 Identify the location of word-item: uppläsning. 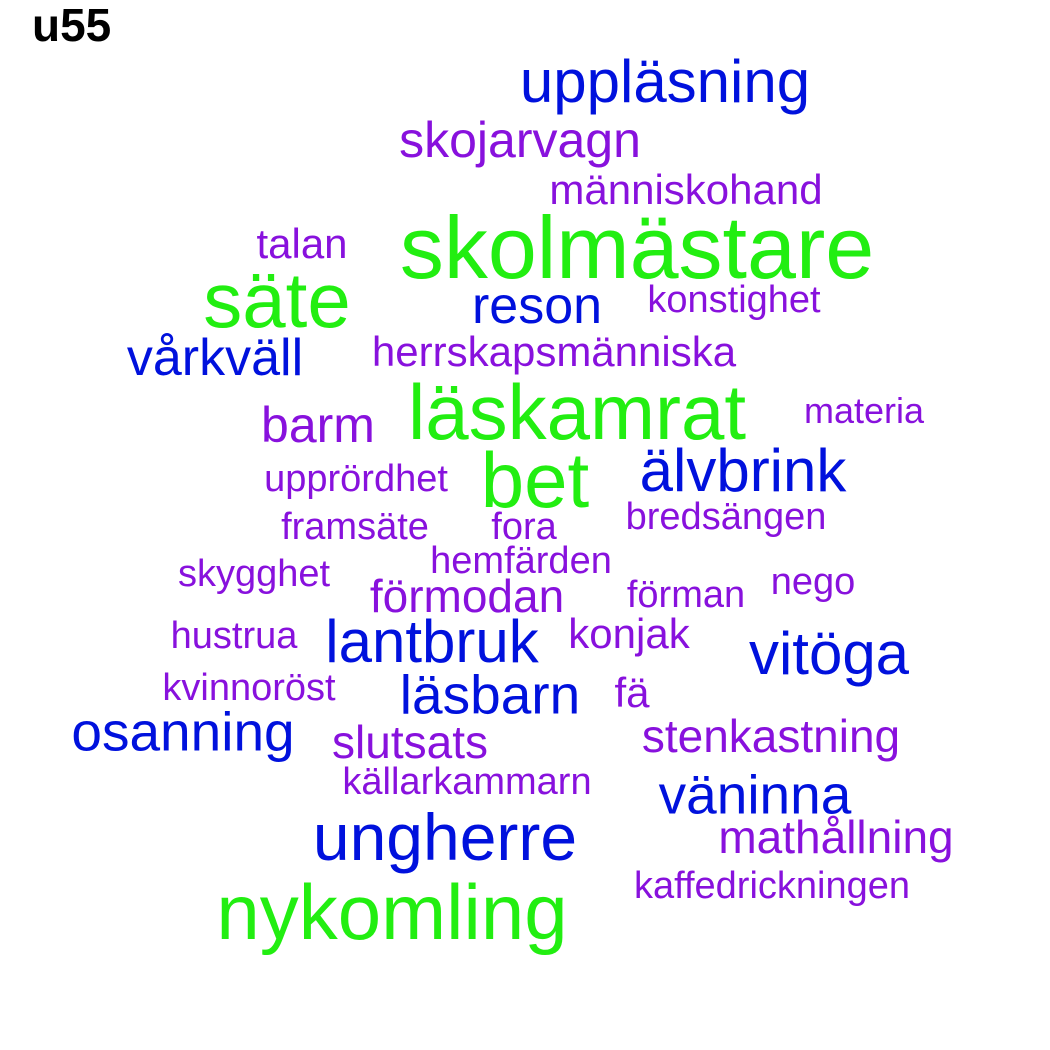
(665, 81).